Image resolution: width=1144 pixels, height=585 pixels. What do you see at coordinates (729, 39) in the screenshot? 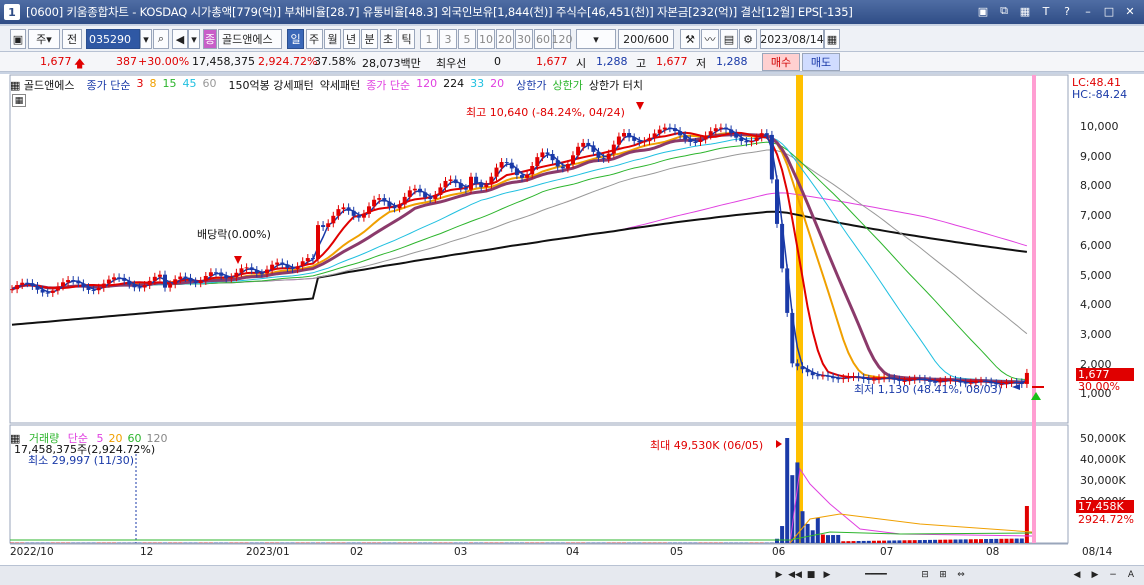
I see `save-icon: ▤` at bounding box center [729, 39].